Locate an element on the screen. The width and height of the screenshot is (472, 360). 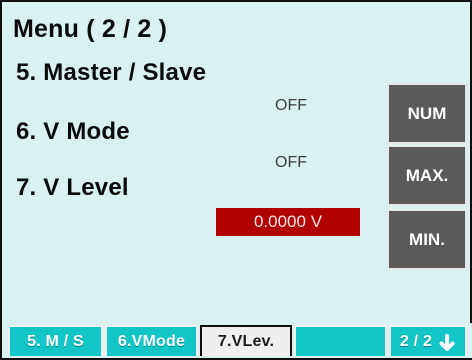
tab-page-down: 2 / 2 is located at coordinates (428, 340).